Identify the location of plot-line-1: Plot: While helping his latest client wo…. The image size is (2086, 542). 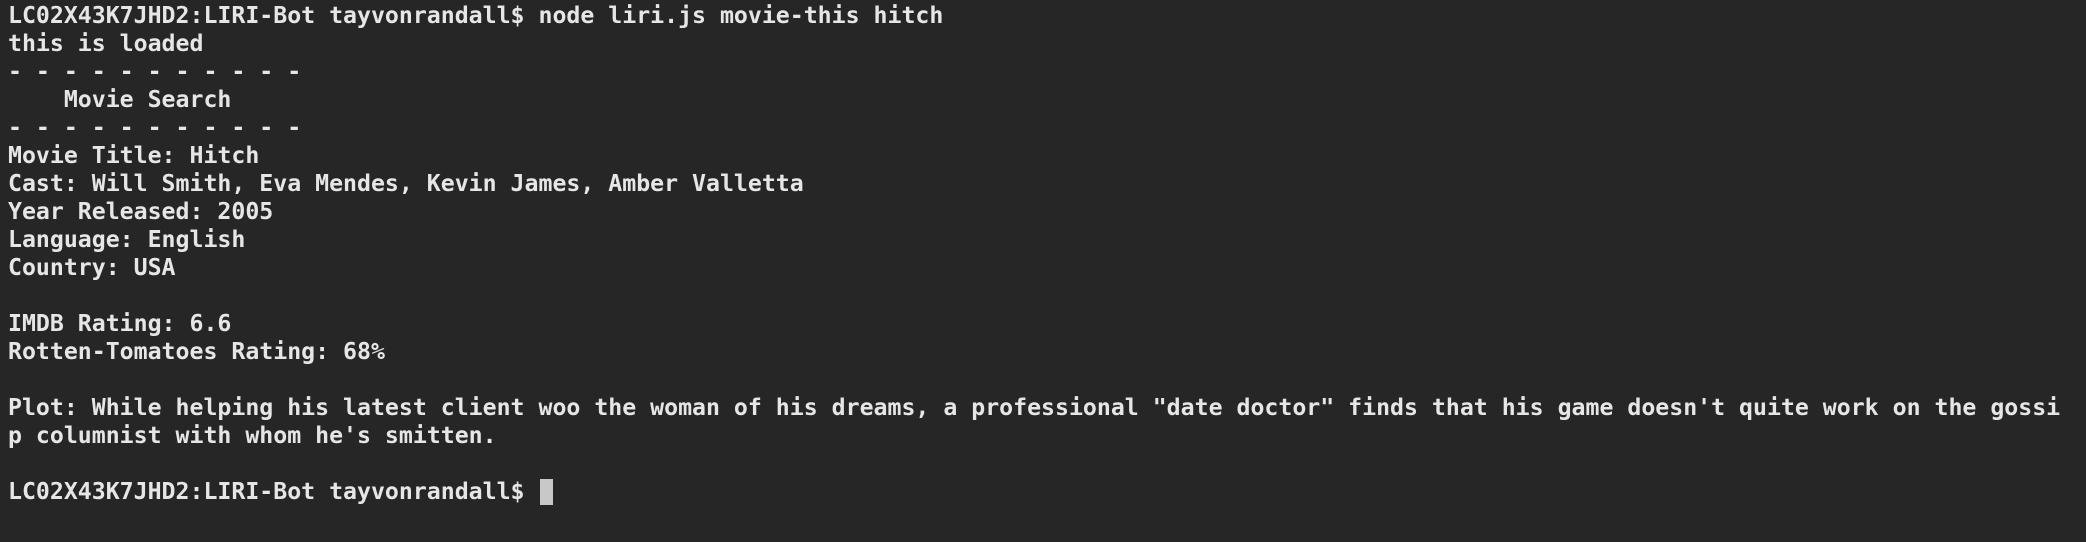
(1034, 407).